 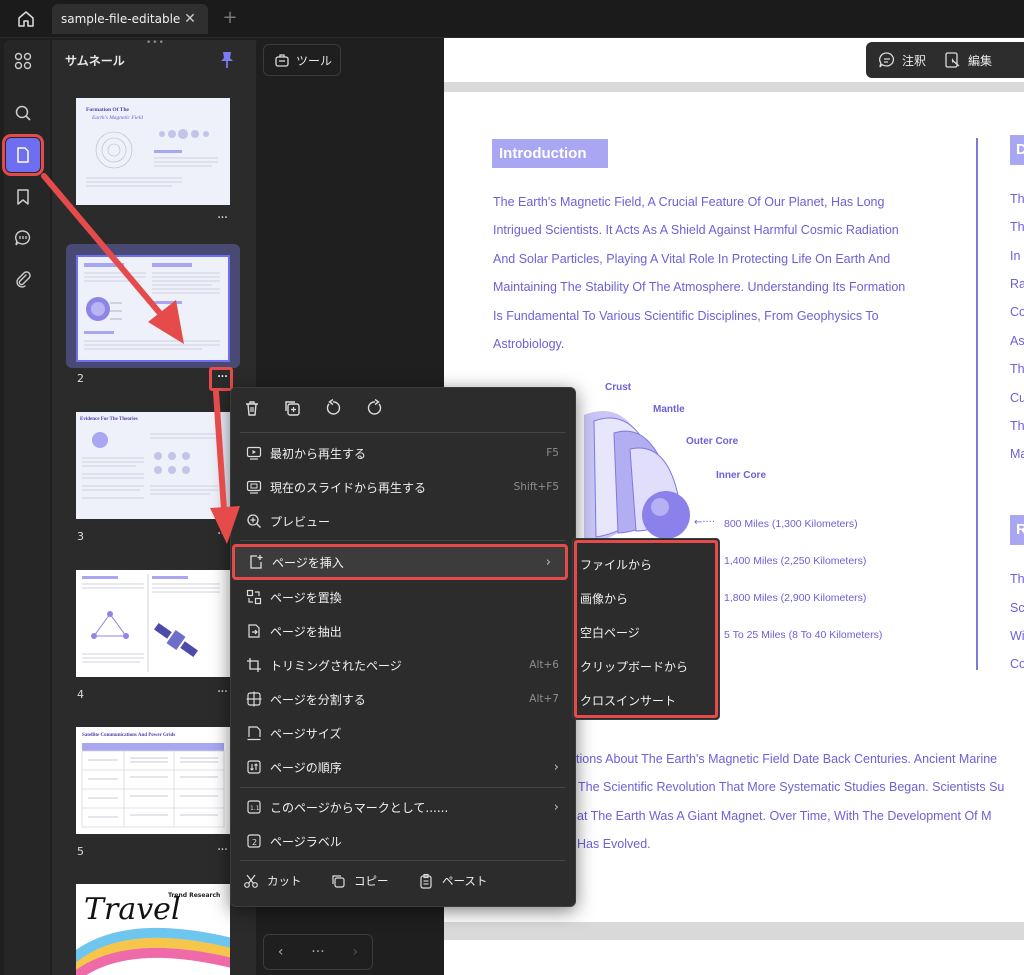 What do you see at coordinates (222, 850) in the screenshot?
I see `thumb5-more-button: ···` at bounding box center [222, 850].